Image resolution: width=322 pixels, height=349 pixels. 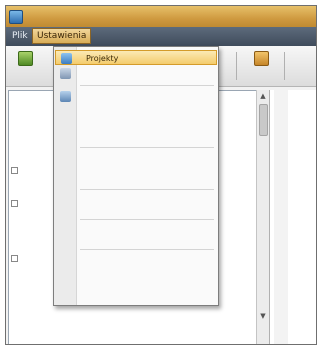 What do you see at coordinates (136, 57) in the screenshot?
I see `menu-item-projects: Projekty` at bounding box center [136, 57].